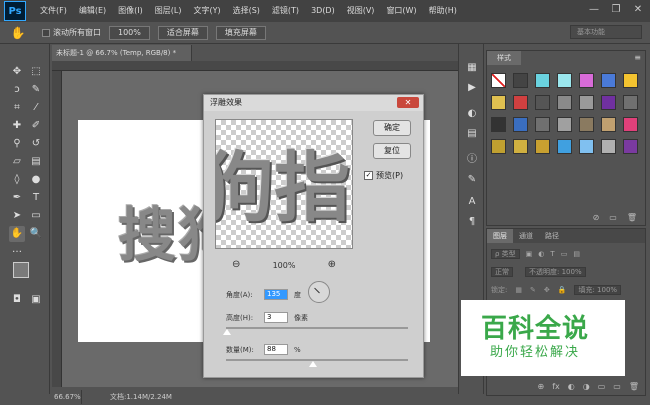 The height and width of the screenshot is (405, 650). I want to click on new-style-icon: ▭, so click(613, 218).